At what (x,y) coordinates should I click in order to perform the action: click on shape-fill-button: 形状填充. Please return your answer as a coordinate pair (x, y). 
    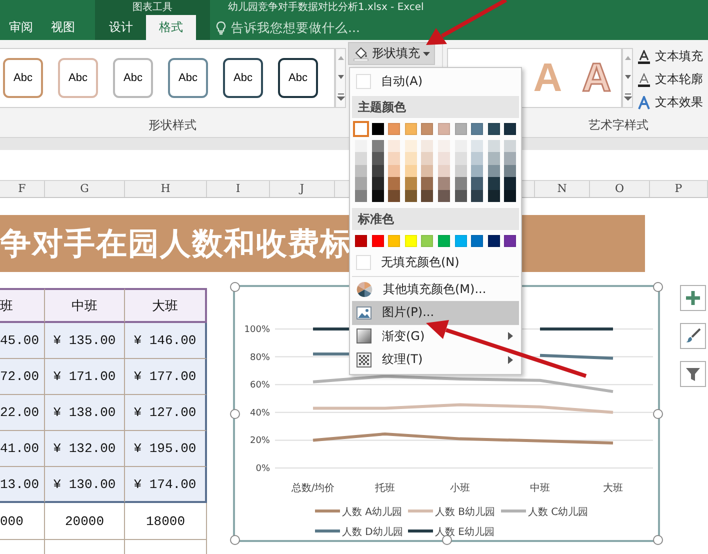
    Looking at the image, I should click on (391, 53).